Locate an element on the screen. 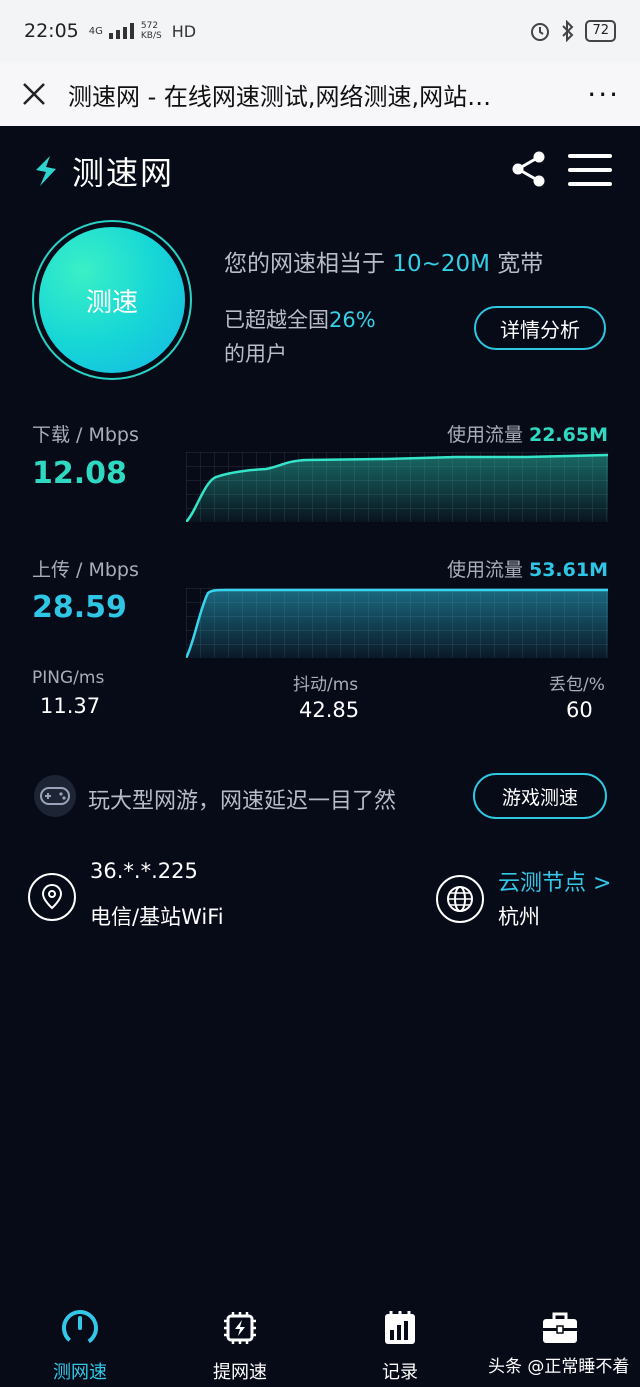  more-menu-button: ··· is located at coordinates (603, 94).